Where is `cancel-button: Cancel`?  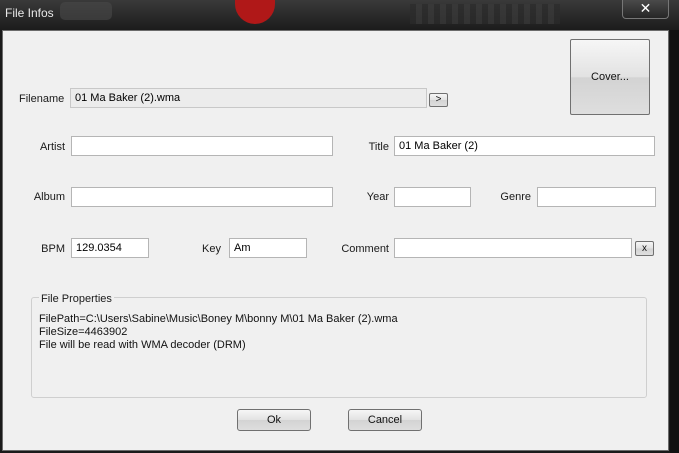 cancel-button: Cancel is located at coordinates (385, 420).